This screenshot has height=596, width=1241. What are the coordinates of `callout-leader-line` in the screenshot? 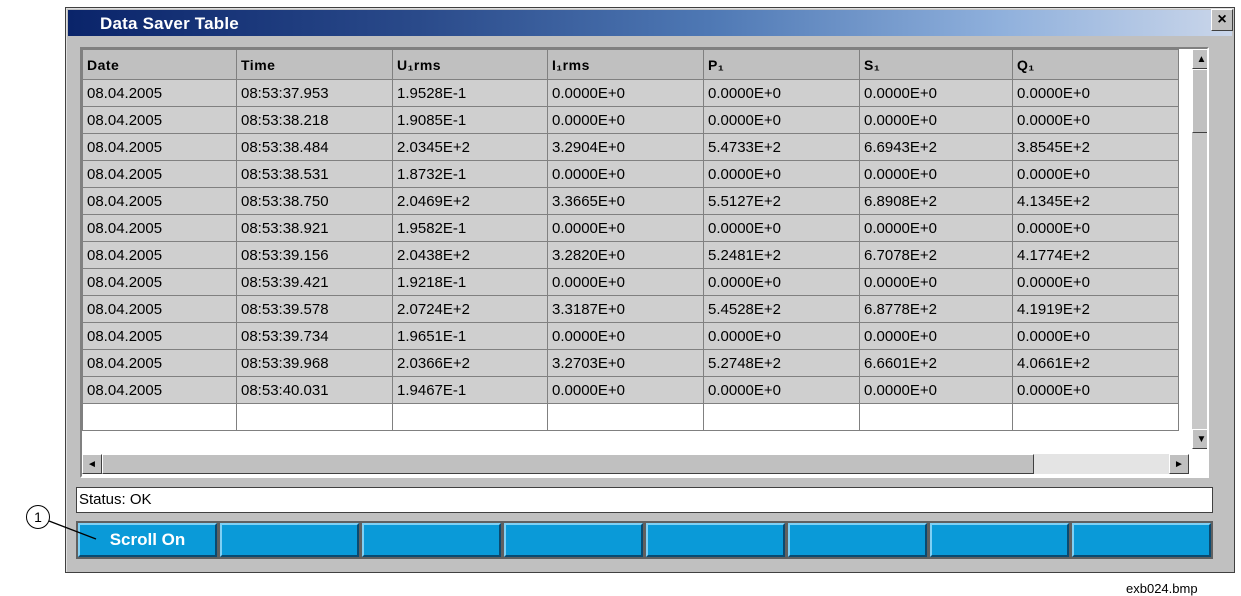 It's located at (72, 530).